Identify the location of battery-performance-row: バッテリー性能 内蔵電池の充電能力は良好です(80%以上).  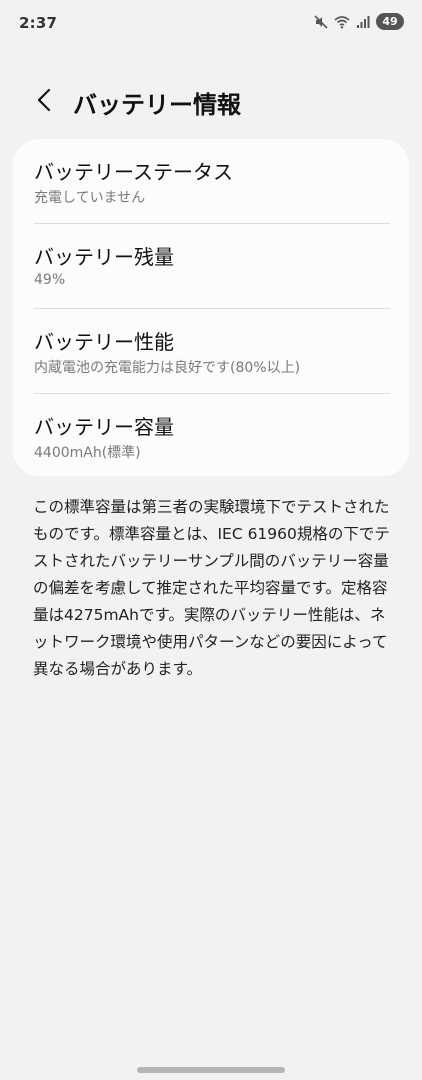
(212, 351).